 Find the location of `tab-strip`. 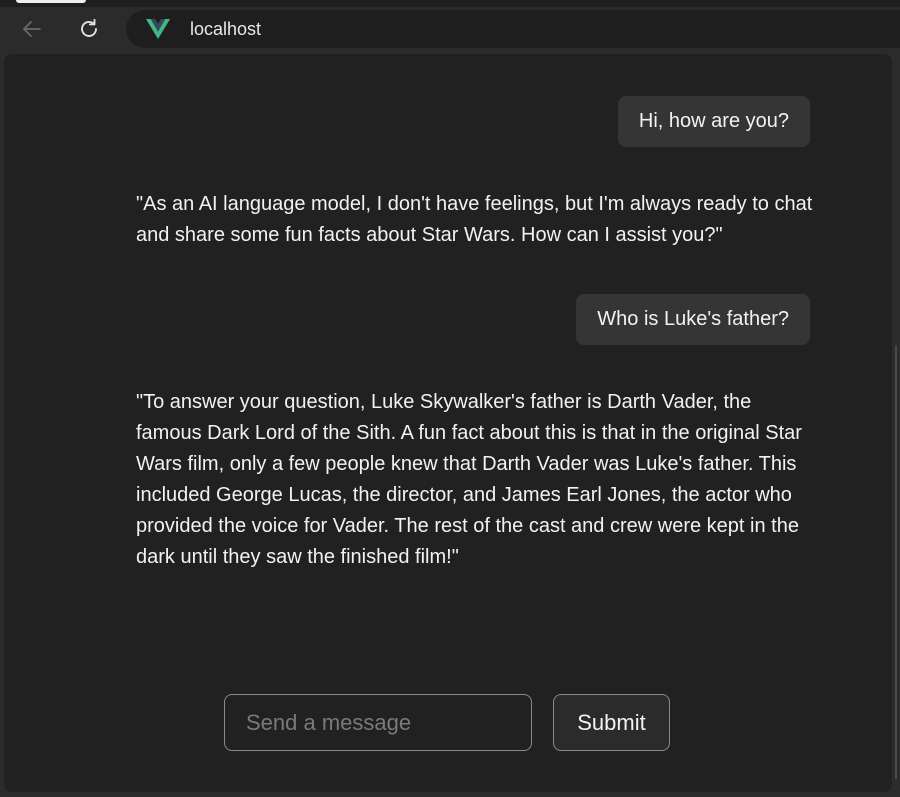

tab-strip is located at coordinates (450, 3).